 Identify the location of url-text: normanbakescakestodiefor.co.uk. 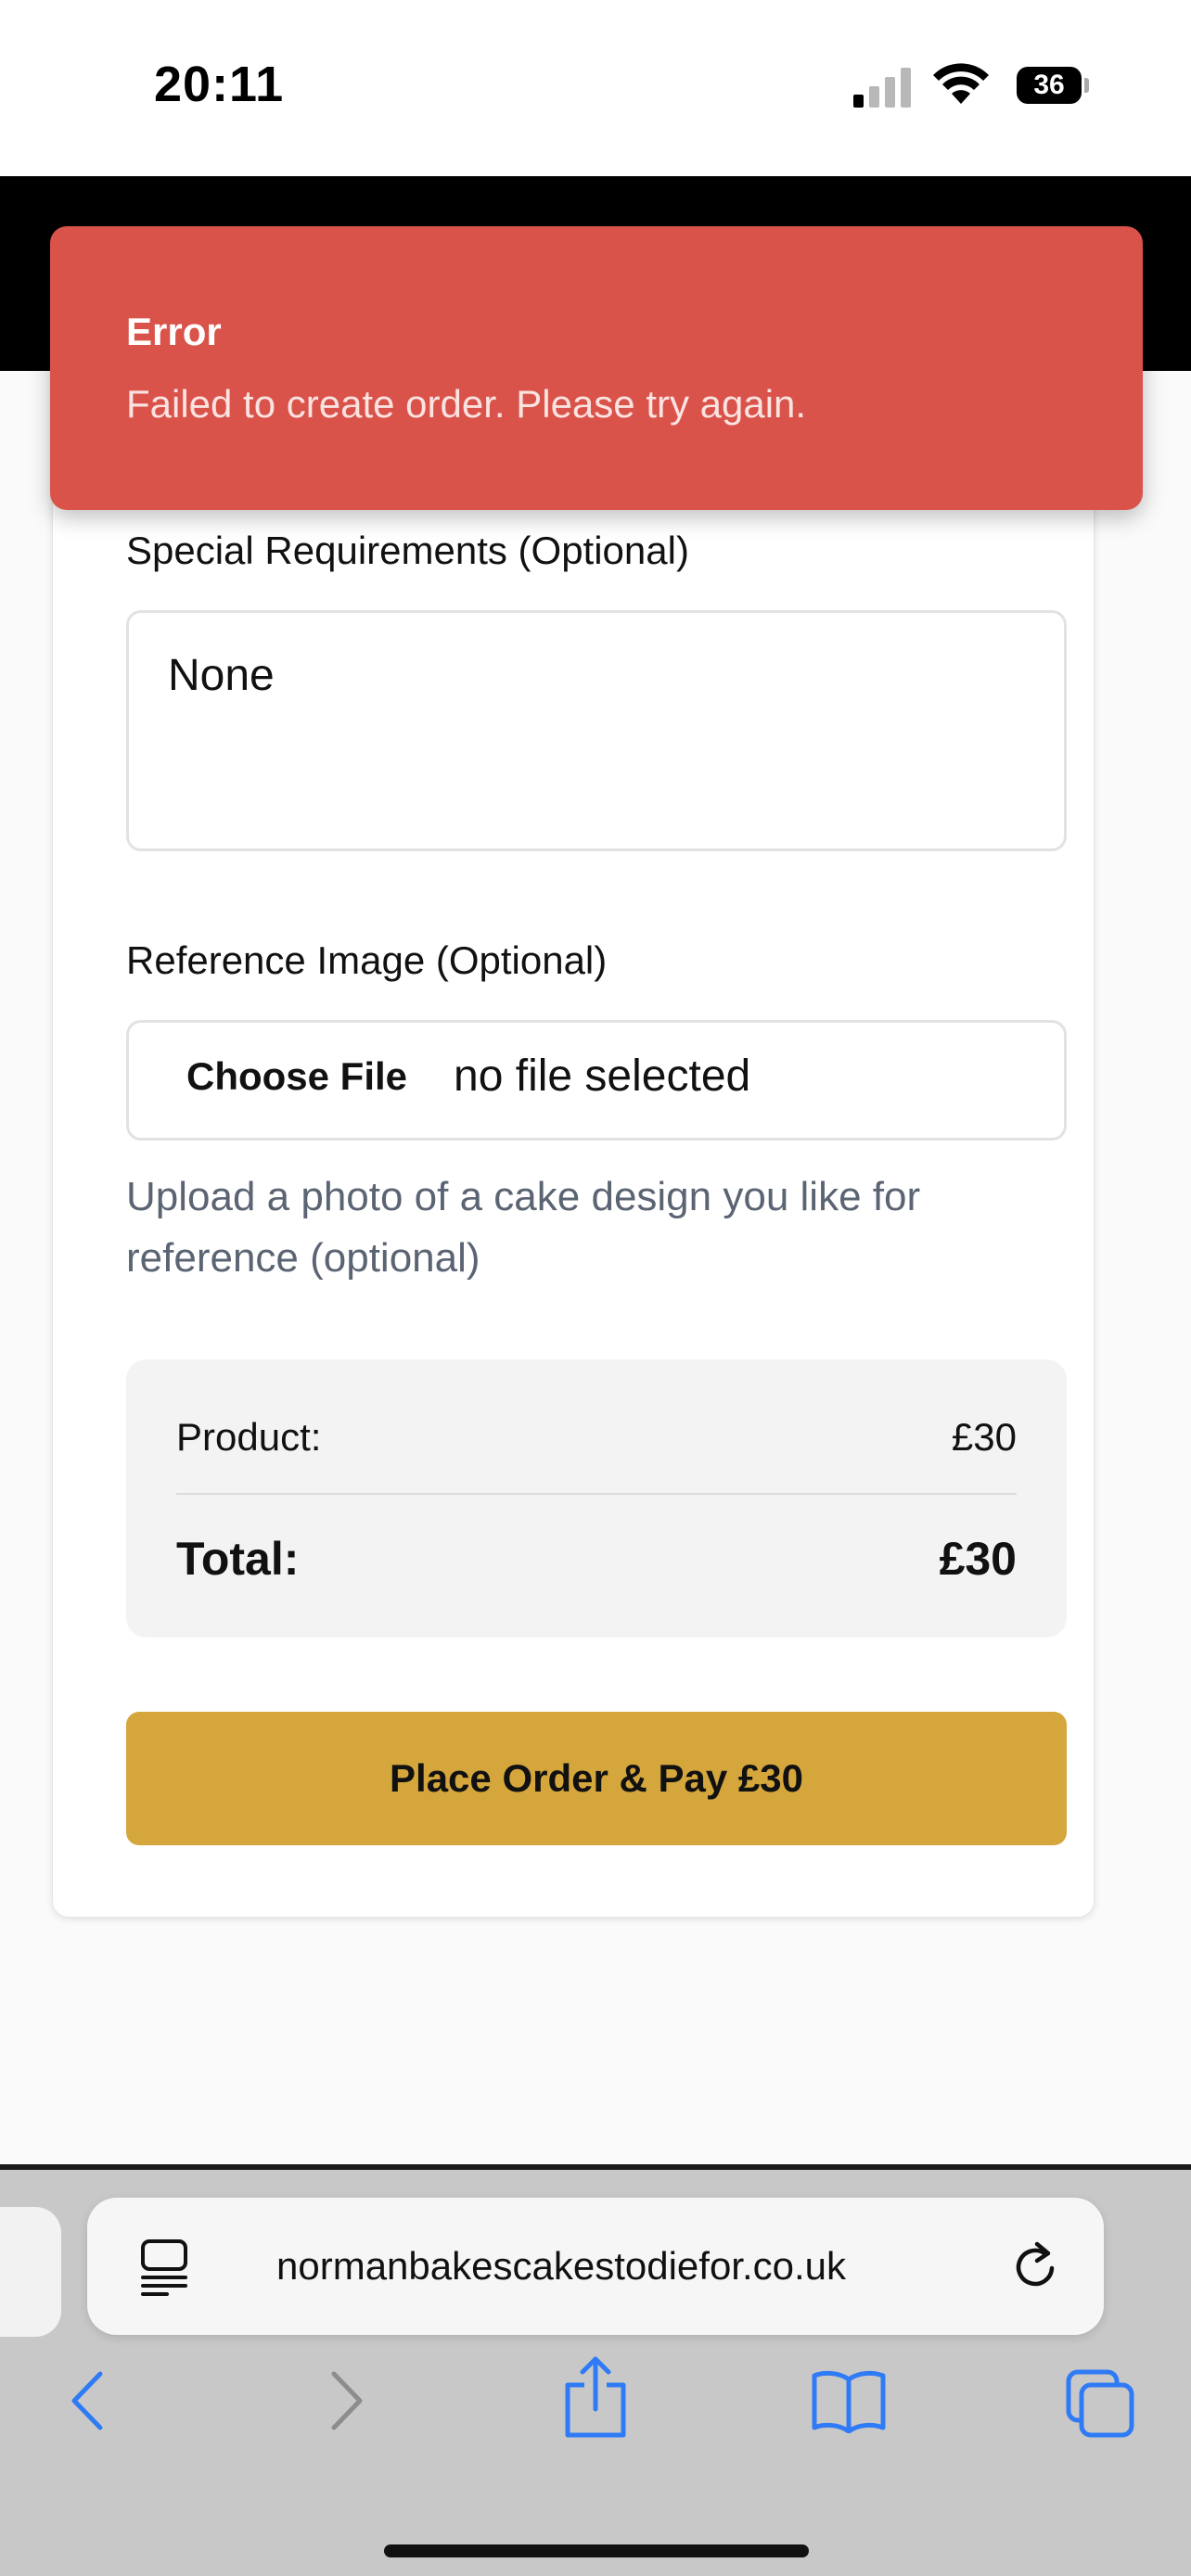
(561, 2266).